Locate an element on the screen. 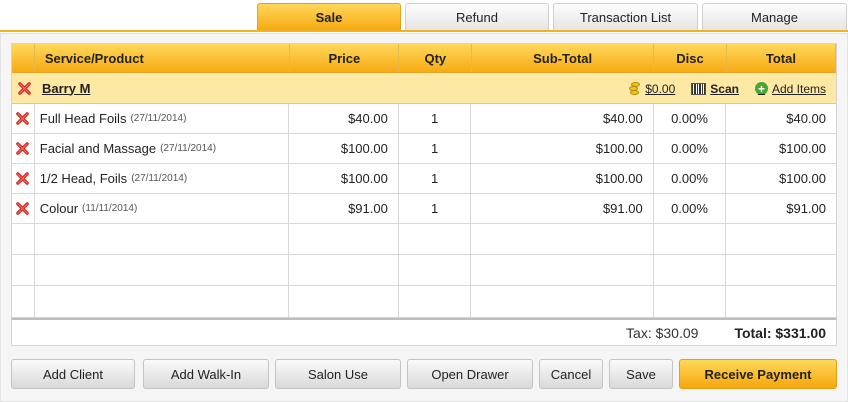 This screenshot has width=848, height=402. add-client-button: Add Client is located at coordinates (73, 374).